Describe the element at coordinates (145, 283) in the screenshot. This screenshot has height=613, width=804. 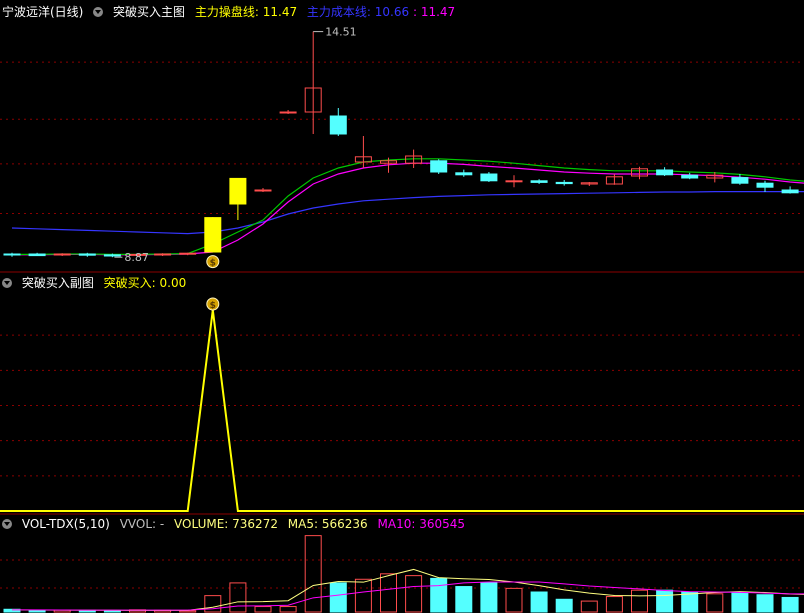
I see `sub-value-label: 突破买入: 0.00` at that location.